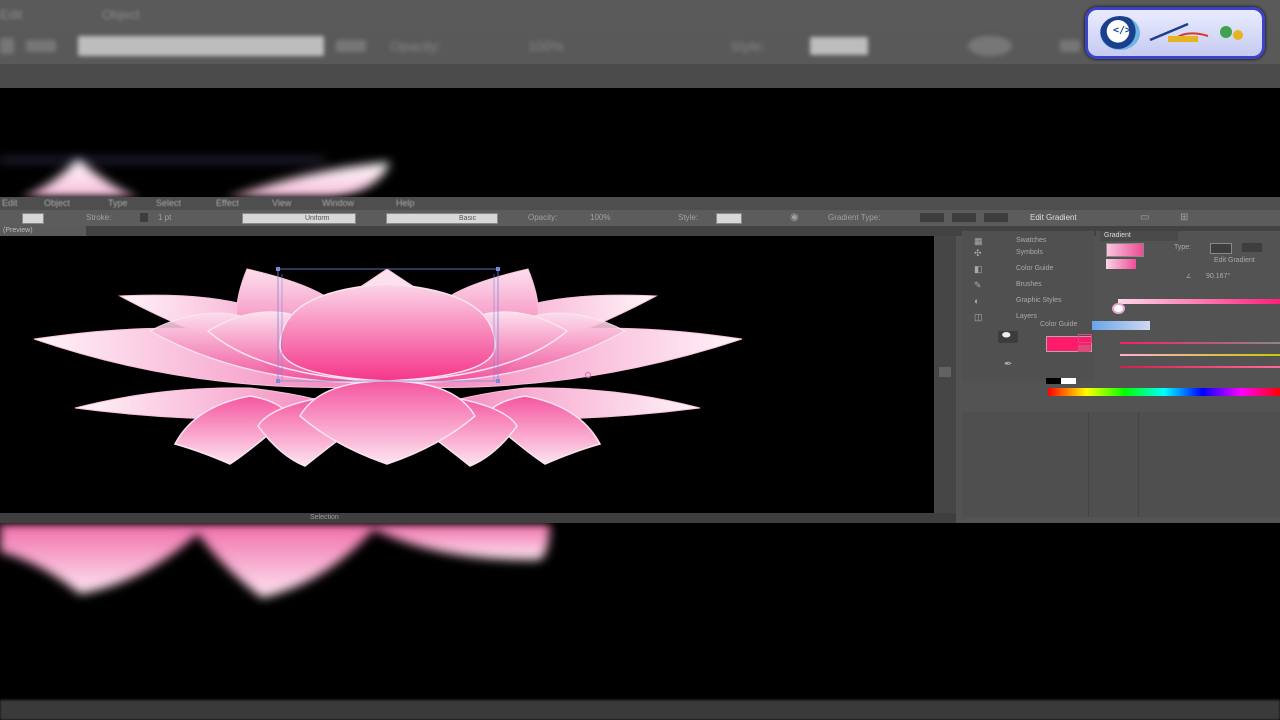  Describe the element at coordinates (1188, 306) in the screenshot. I see `gradient-panel: Gradient Type: Edit Gradient ∠ 90.167°` at that location.